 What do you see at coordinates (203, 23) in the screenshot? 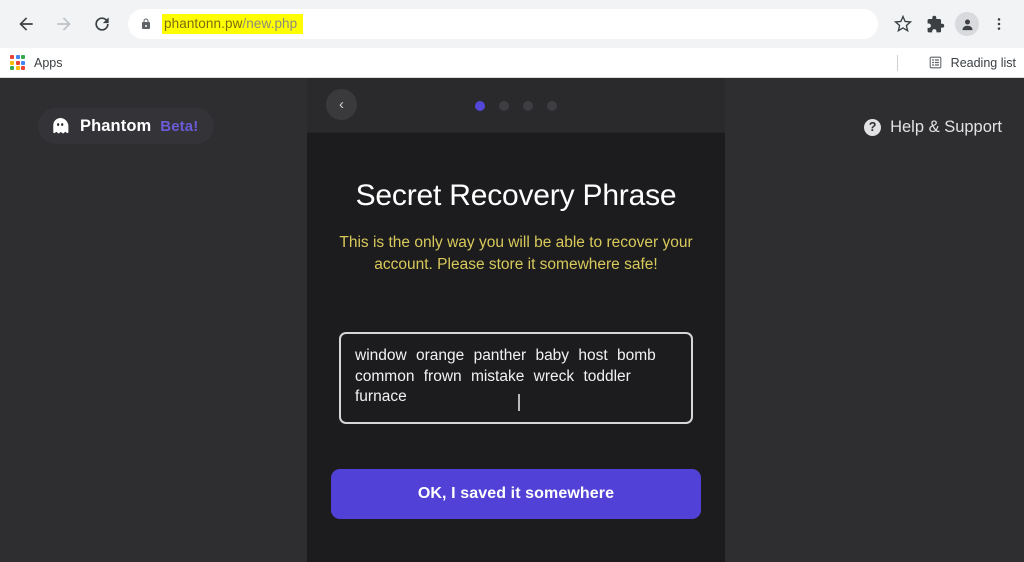
I see `url-host: phantonn.pw` at bounding box center [203, 23].